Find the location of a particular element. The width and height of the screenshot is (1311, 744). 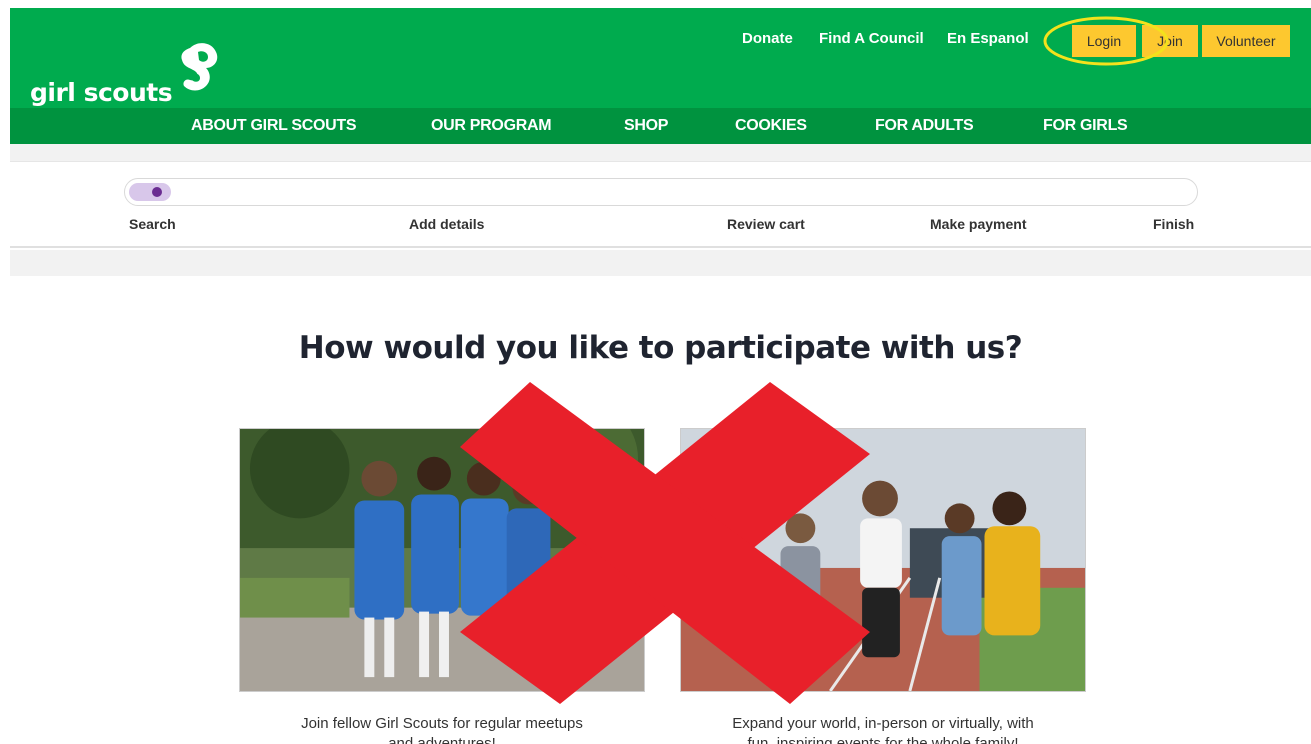

nav-about-girl-scouts: ABOUT GIRL SCOUTS is located at coordinates (274, 126).